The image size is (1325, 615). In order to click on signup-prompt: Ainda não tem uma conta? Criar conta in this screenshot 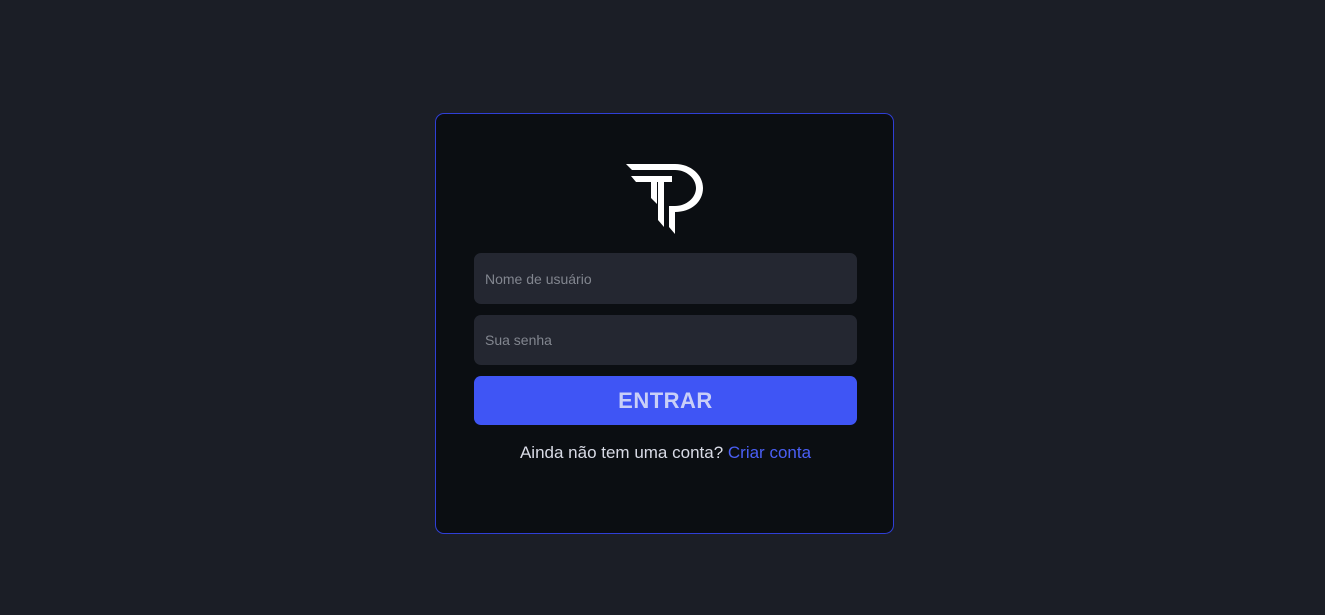, I will do `click(665, 453)`.